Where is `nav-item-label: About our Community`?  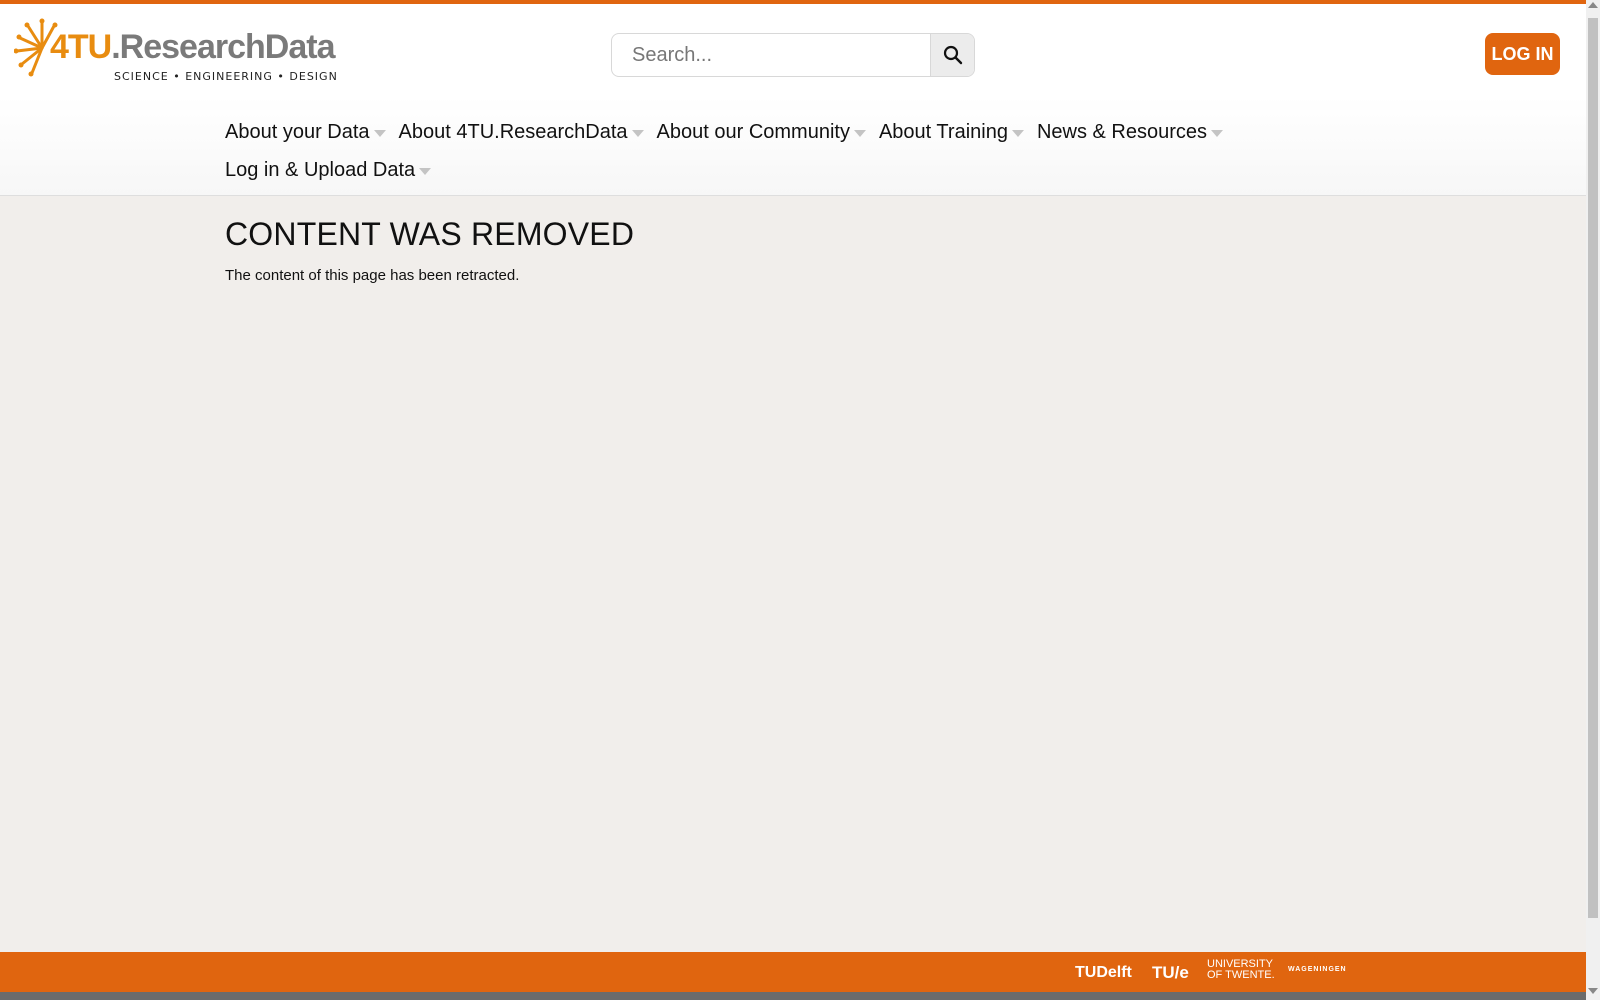
nav-item-label: About our Community is located at coordinates (753, 131).